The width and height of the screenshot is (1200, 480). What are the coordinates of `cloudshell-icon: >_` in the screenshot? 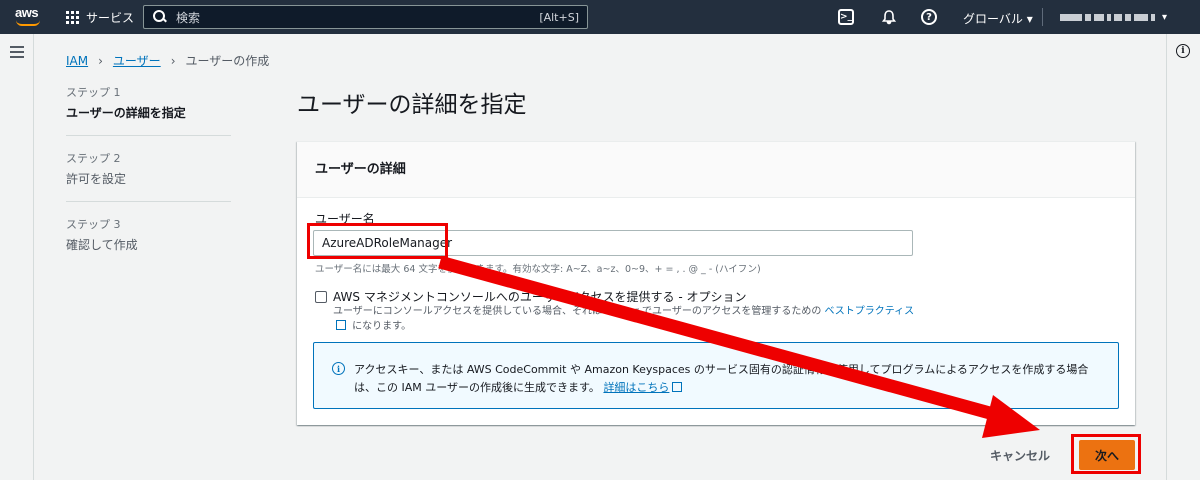 It's located at (846, 17).